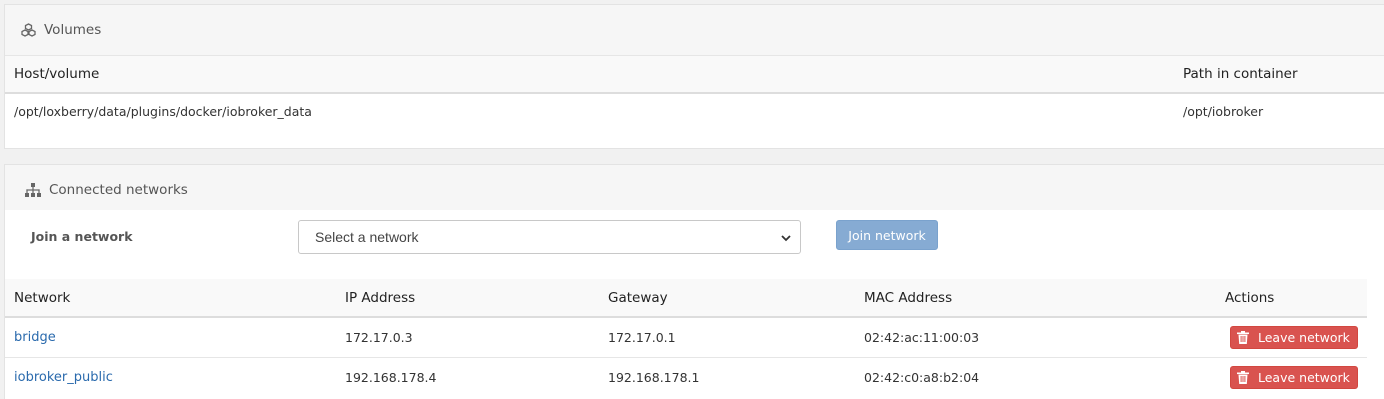  What do you see at coordinates (391, 377) in the screenshot?
I see `network-ip: 192.168.178.4` at bounding box center [391, 377].